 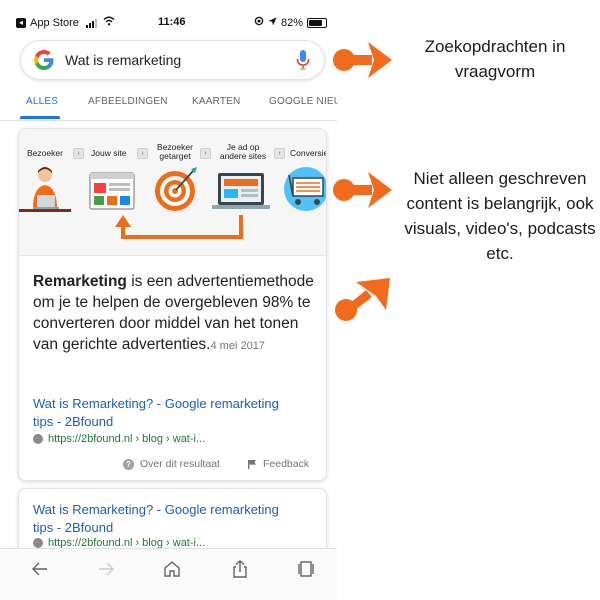 What do you see at coordinates (54, 23) in the screenshot?
I see `back-app-label: App Store` at bounding box center [54, 23].